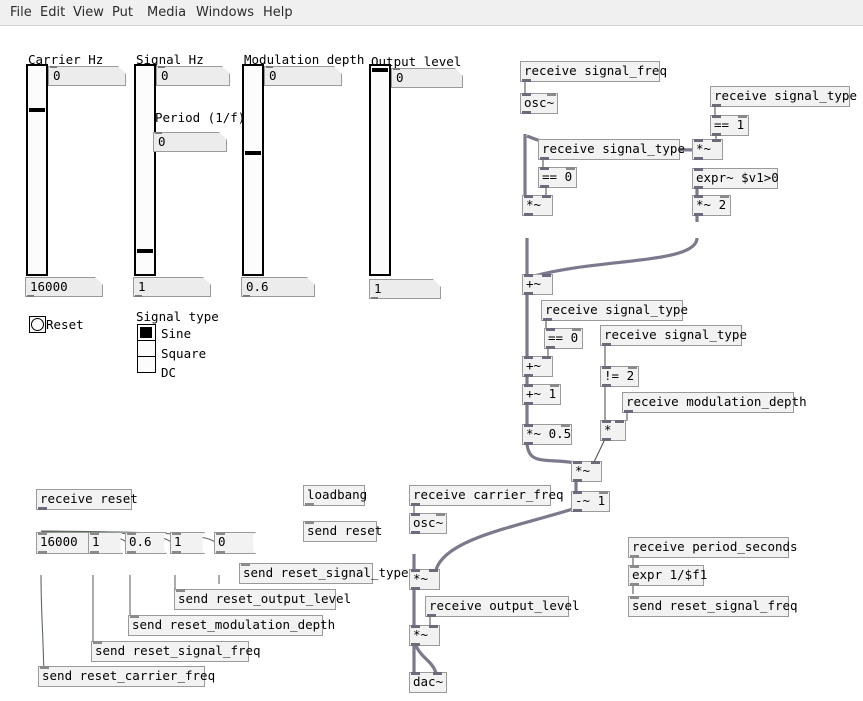  Describe the element at coordinates (161, 67) in the screenshot. I see `signal-hz-number-inlet` at that location.